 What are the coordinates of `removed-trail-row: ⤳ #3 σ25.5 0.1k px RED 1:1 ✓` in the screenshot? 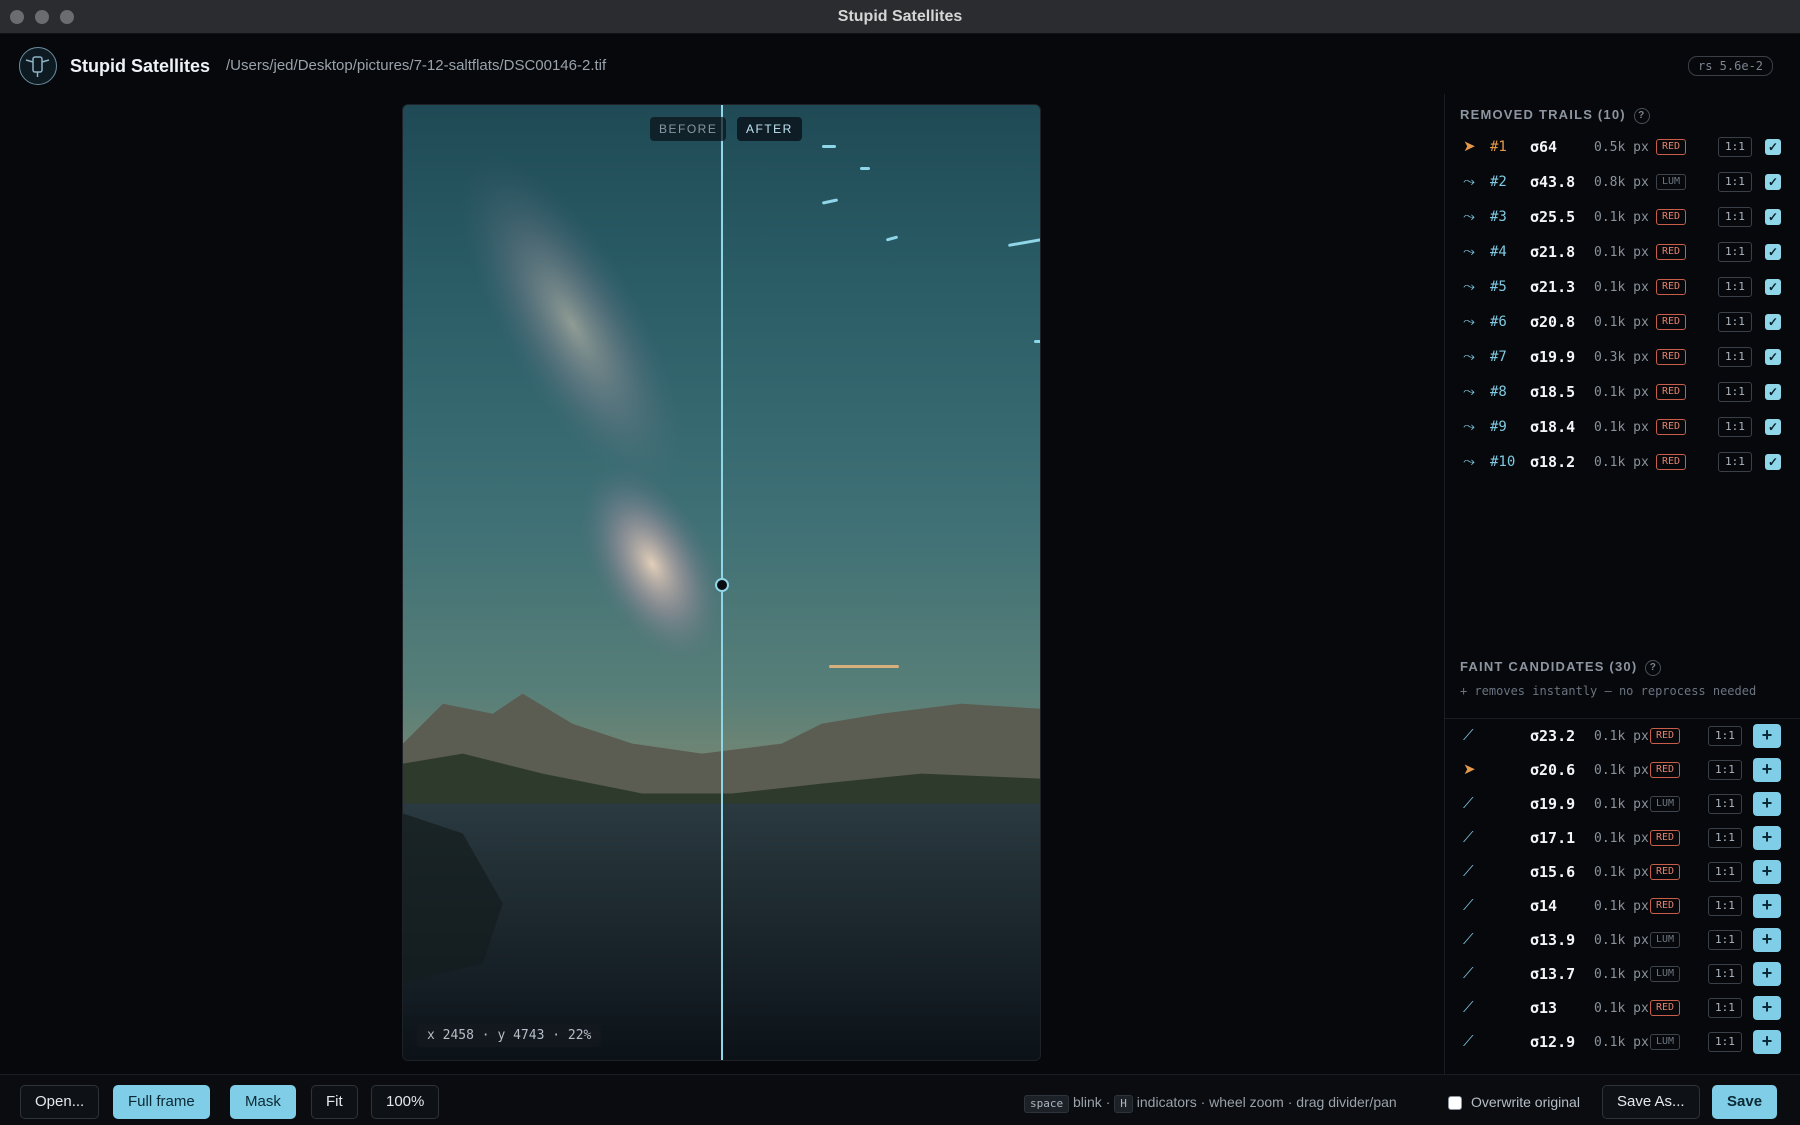 It's located at (1622, 217).